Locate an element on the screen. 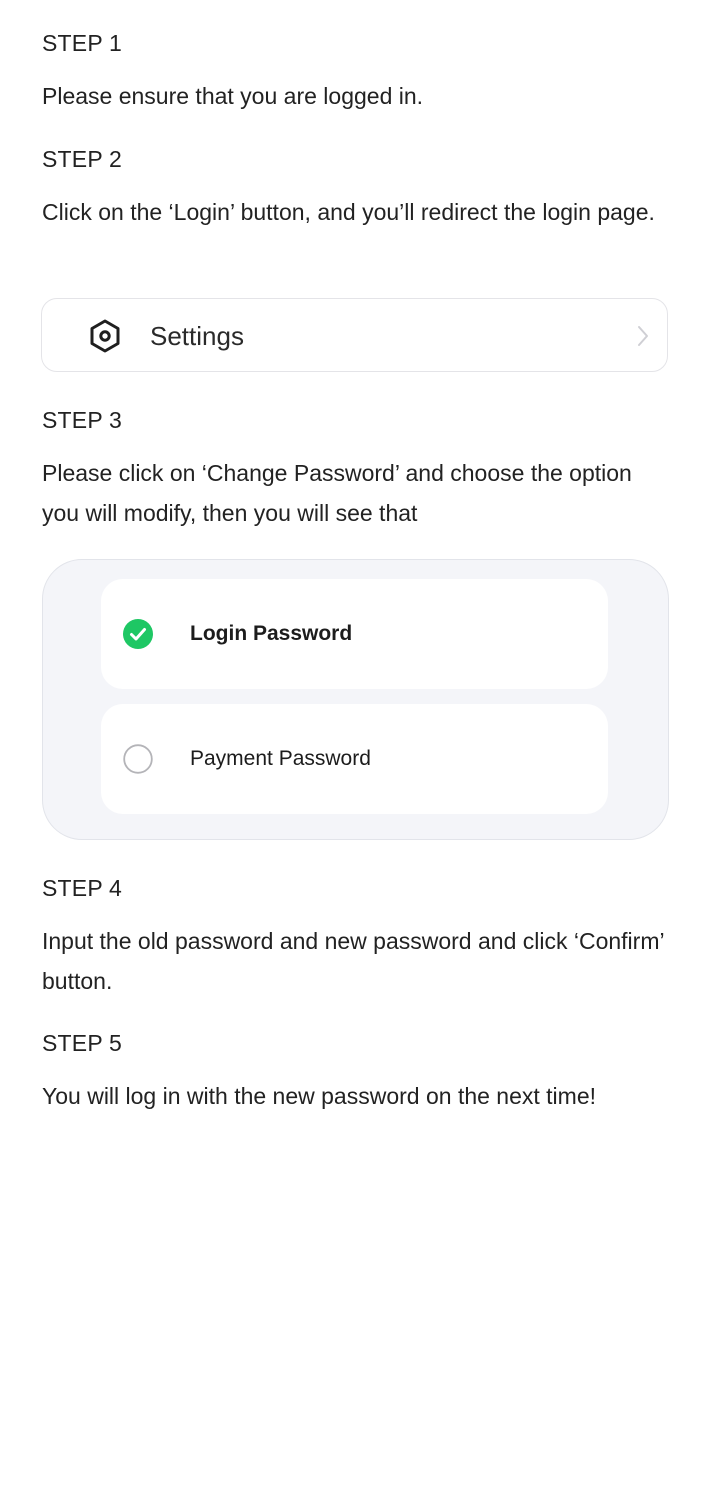  option-login-password: Login Password is located at coordinates (354, 634).